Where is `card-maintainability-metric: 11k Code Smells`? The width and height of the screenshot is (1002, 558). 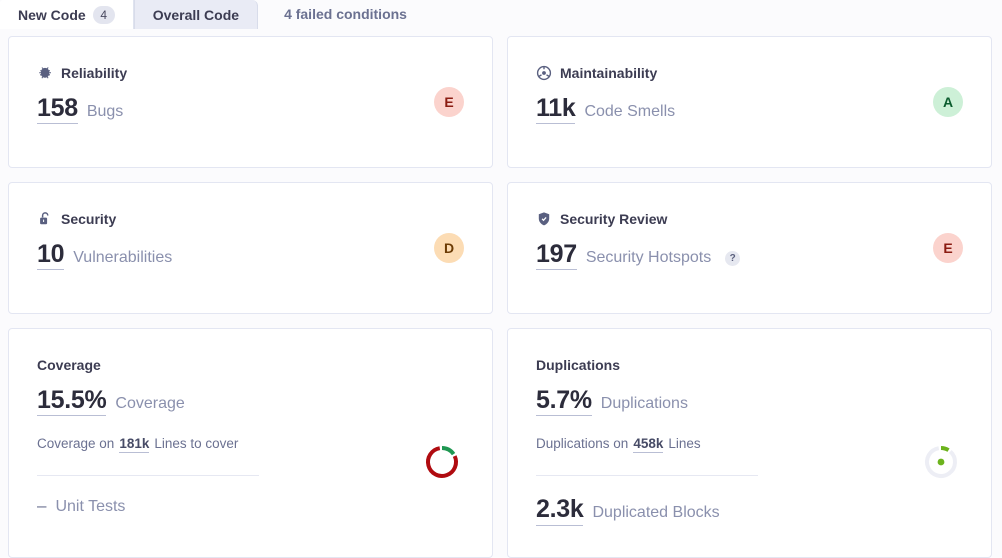 card-maintainability-metric: 11k Code Smells is located at coordinates (749, 110).